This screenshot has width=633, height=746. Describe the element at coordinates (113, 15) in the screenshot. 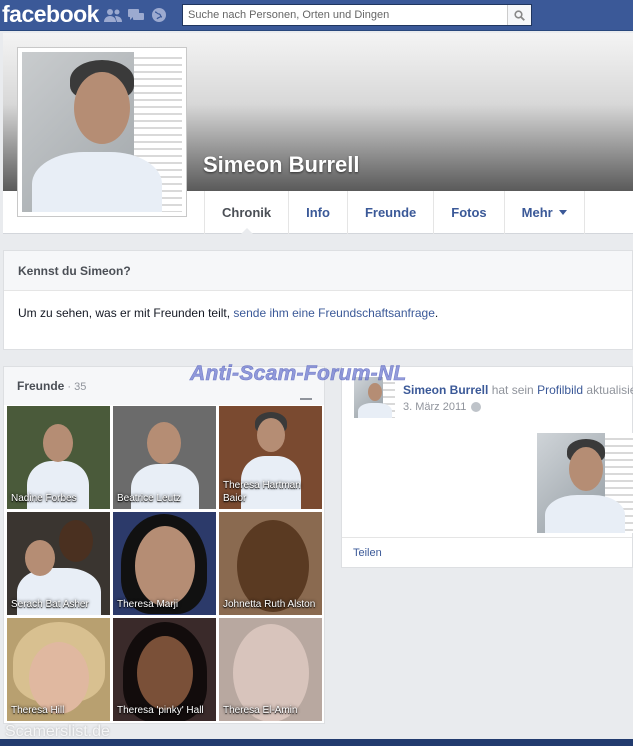

I see `friend-requests-icon` at that location.